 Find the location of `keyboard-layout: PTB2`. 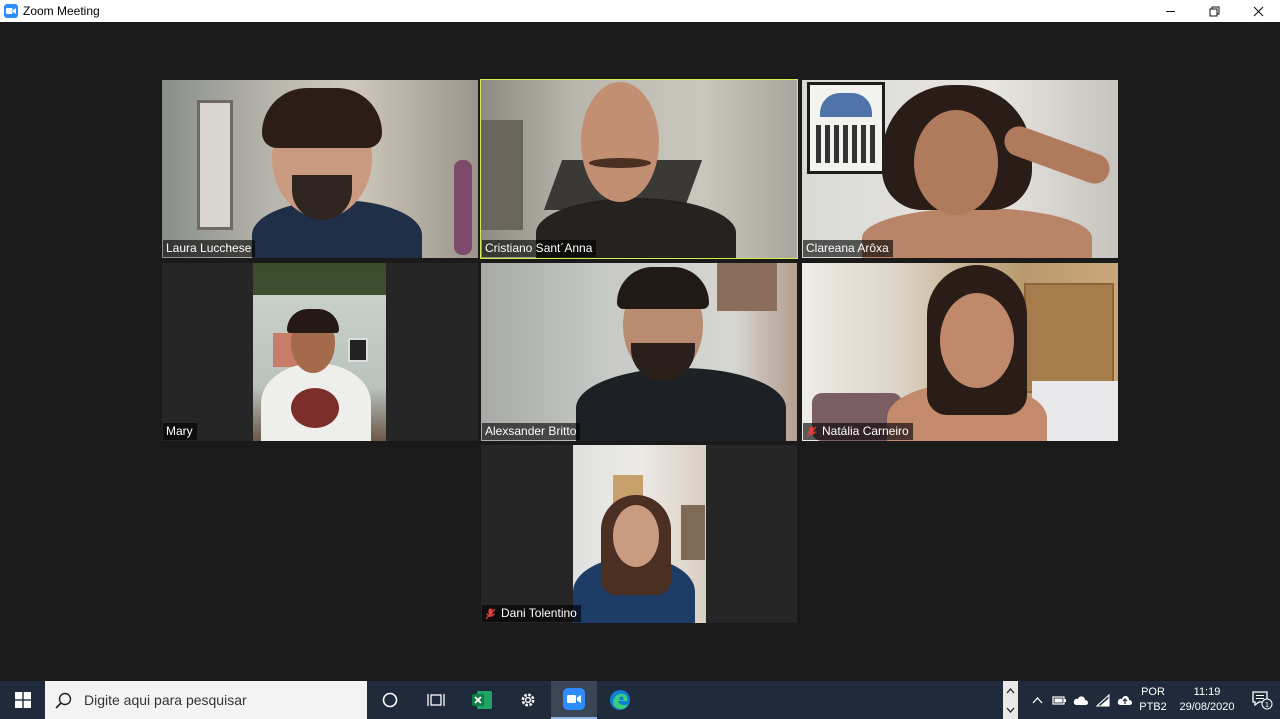

keyboard-layout: PTB2 is located at coordinates (1153, 707).